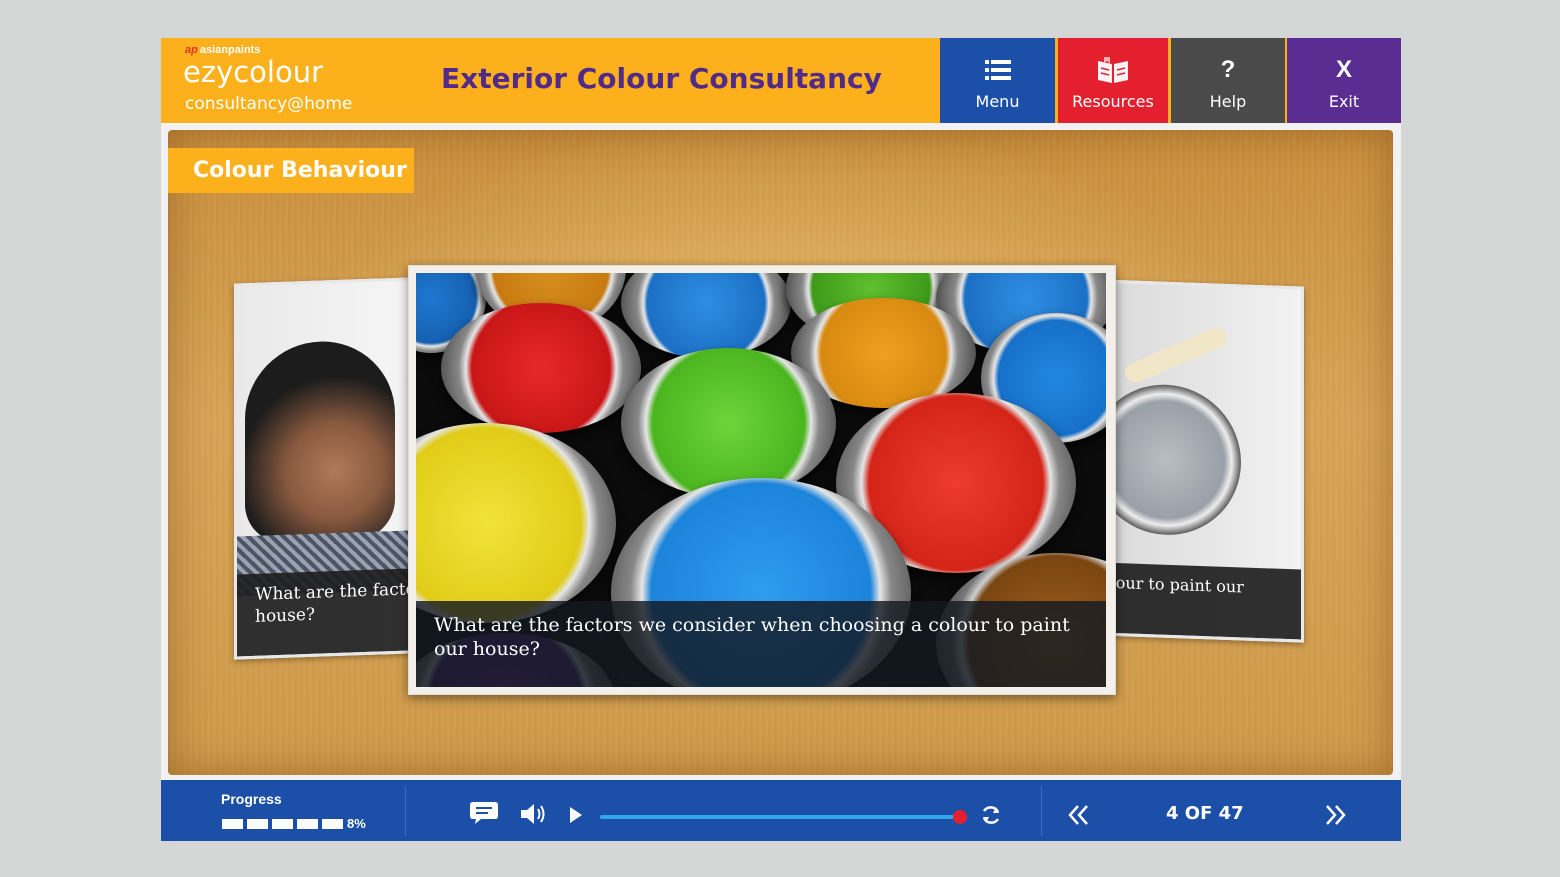 The image size is (1560, 877). I want to click on progress-percent: 8%, so click(356, 823).